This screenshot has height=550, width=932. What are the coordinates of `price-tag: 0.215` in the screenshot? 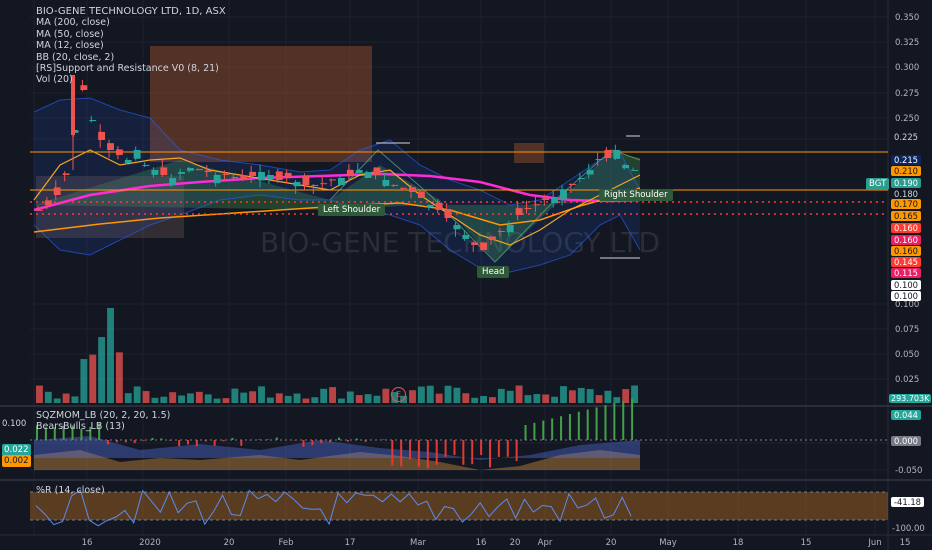 It's located at (906, 160).